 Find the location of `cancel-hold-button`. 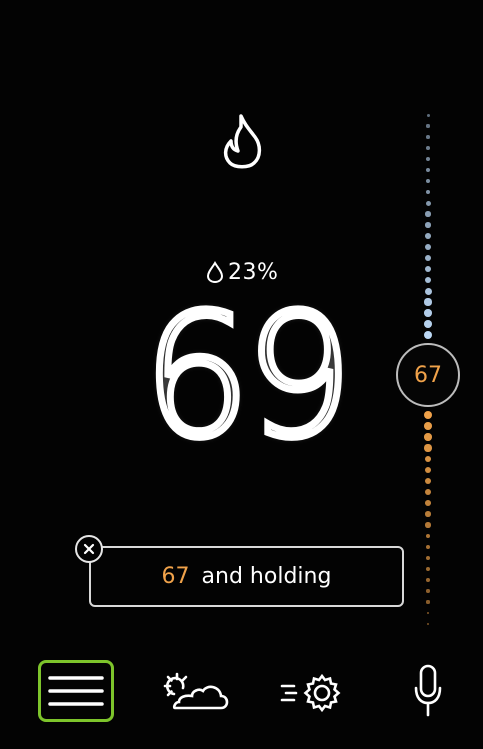

cancel-hold-button is located at coordinates (89, 549).